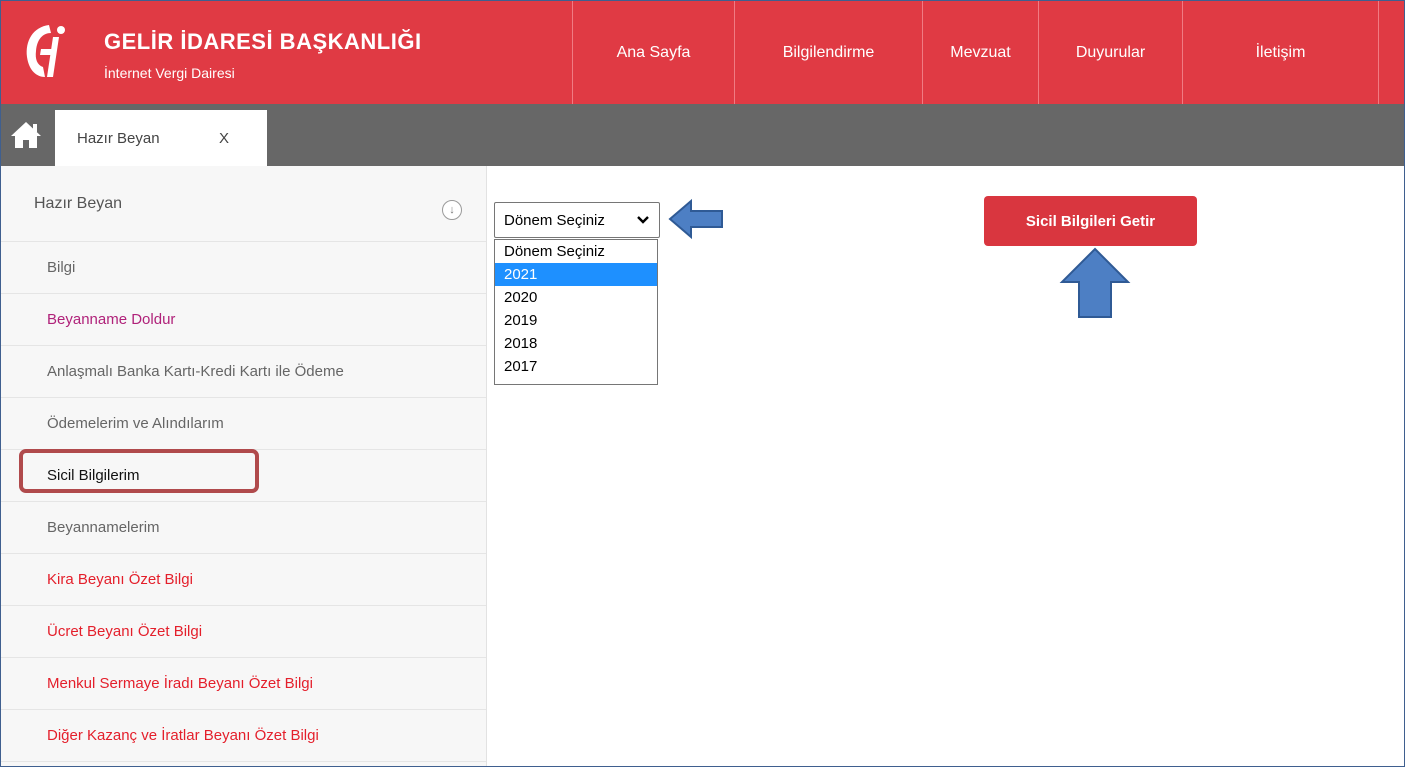  What do you see at coordinates (125, 631) in the screenshot?
I see `sidebar-item-label: Ücret Beyanı Özet Bilgi` at bounding box center [125, 631].